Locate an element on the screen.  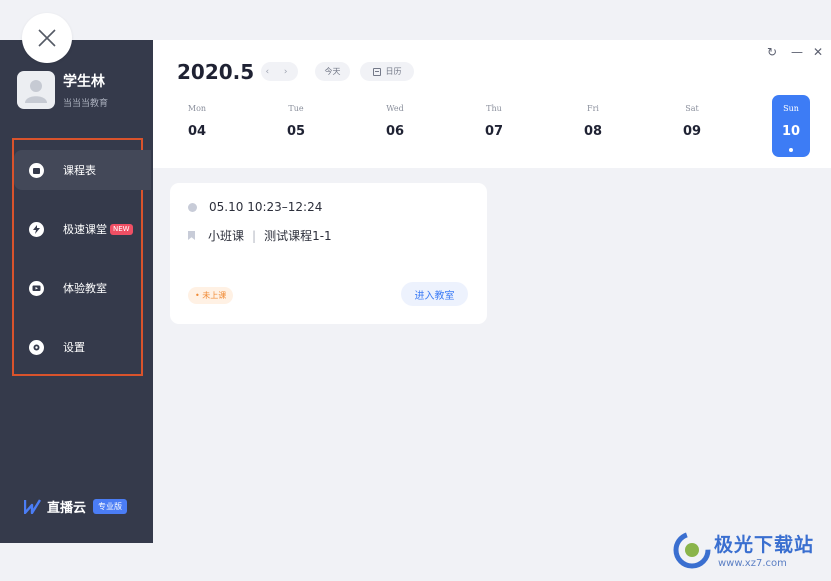
close-button is located at coordinates (47, 38).